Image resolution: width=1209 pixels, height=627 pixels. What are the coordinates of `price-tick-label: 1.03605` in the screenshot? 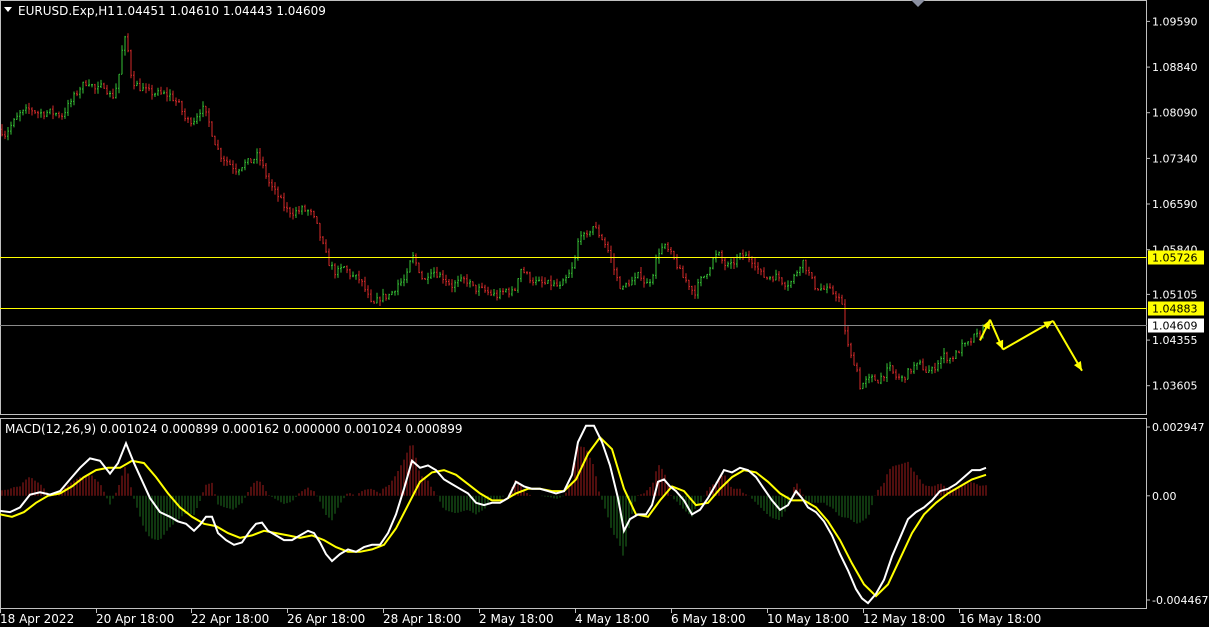 It's located at (1175, 386).